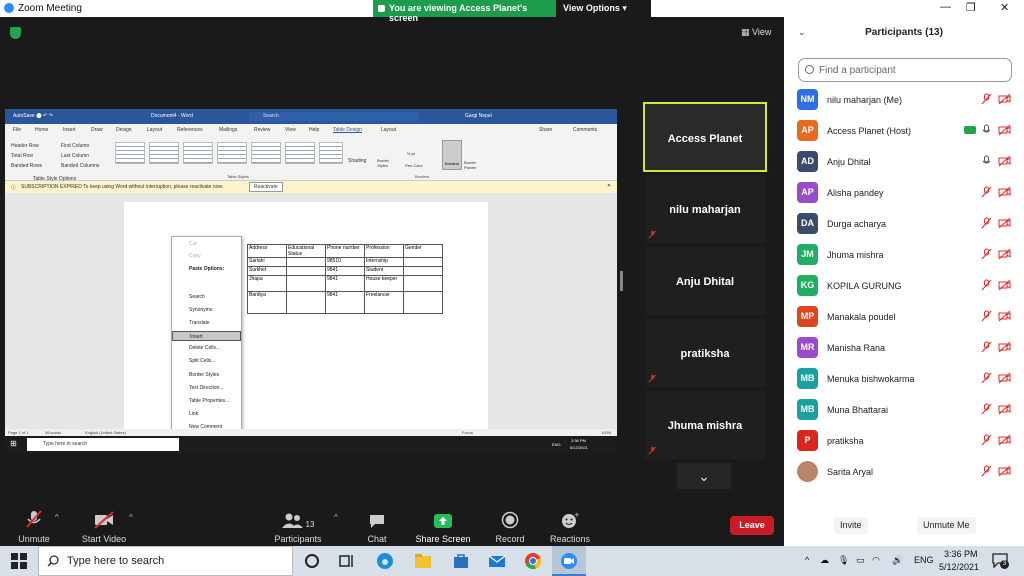 This screenshot has height=576, width=1024. I want to click on reactivate-button: Reactivate, so click(266, 187).